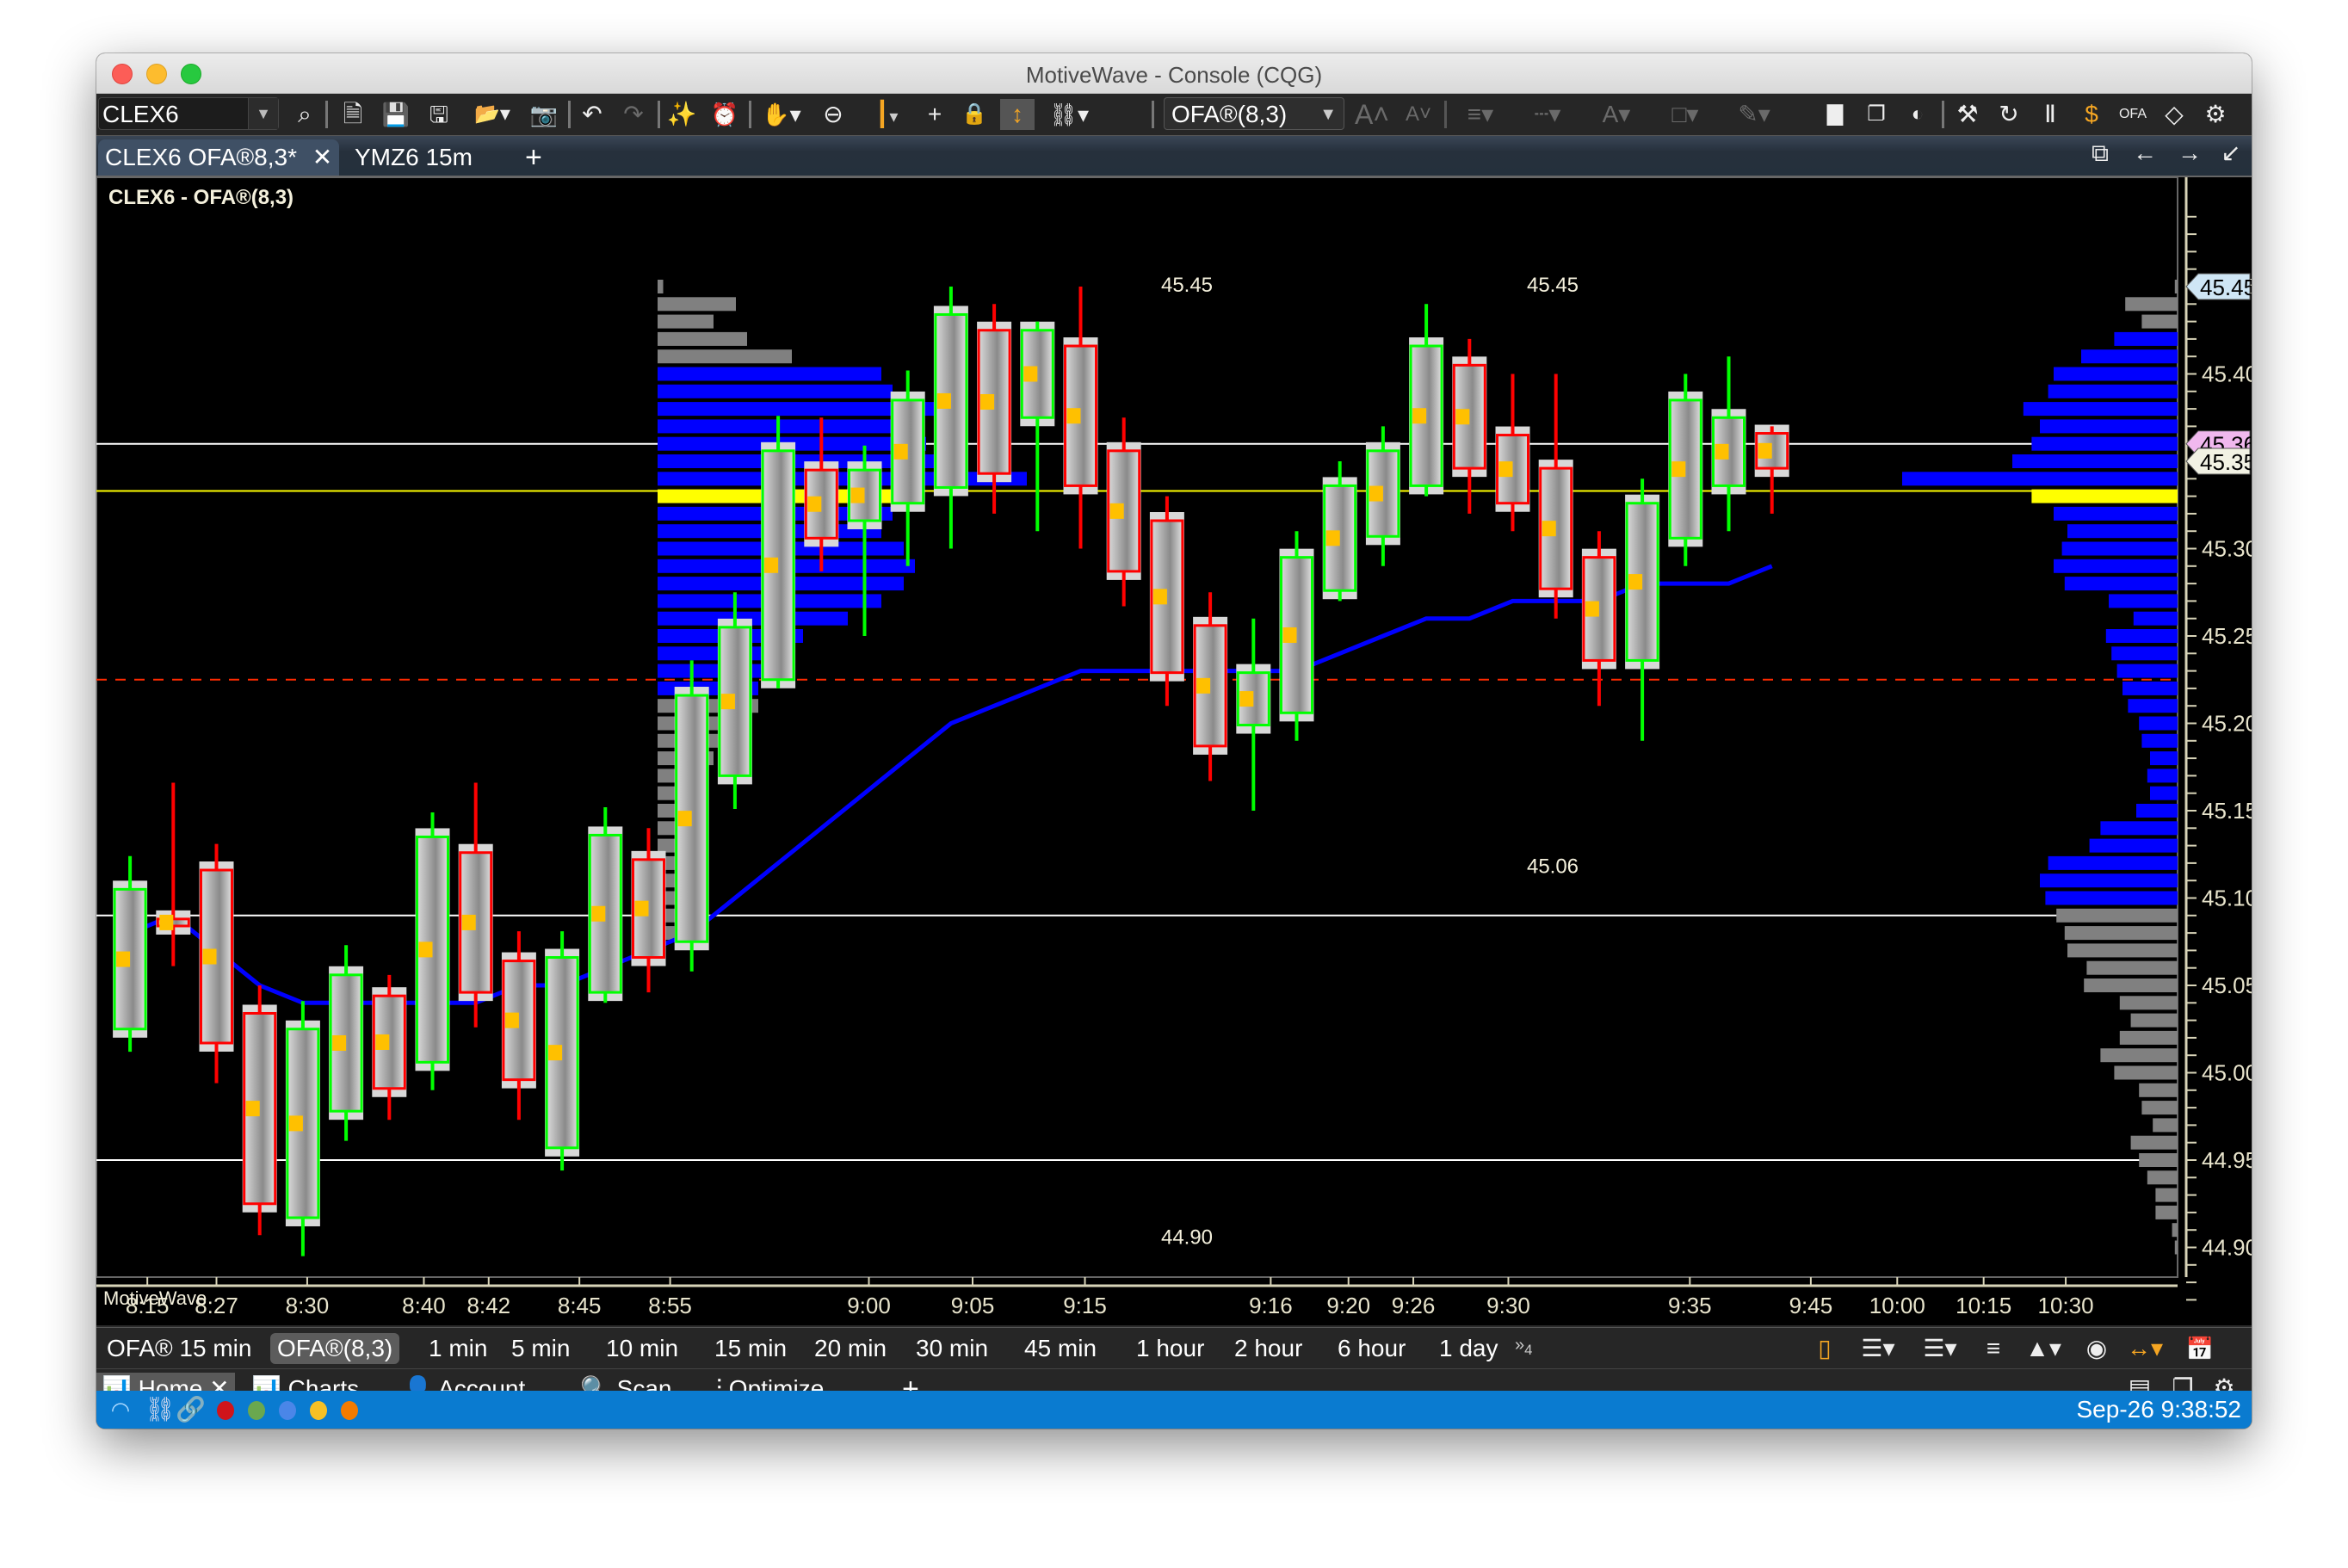  Describe the element at coordinates (633, 115) in the screenshot. I see `redo-icon: ↷` at that location.